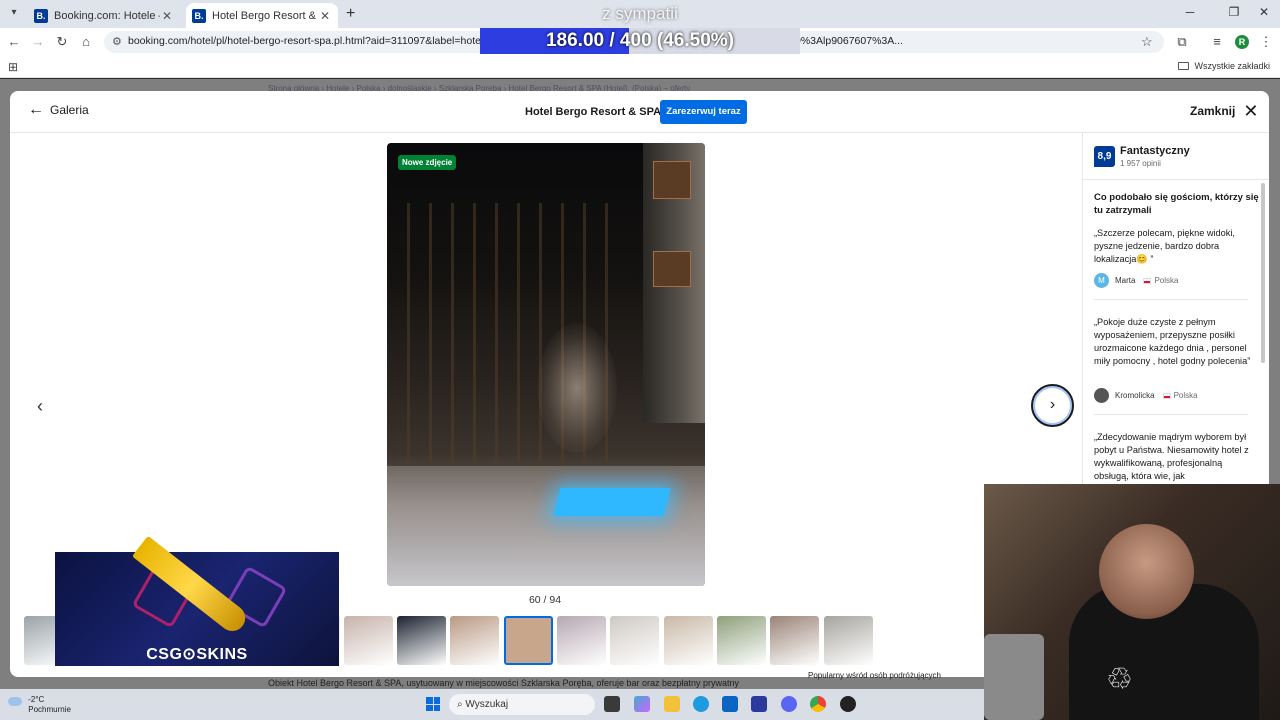 The image size is (1280, 720). I want to click on weather-condition: Pochmurnie, so click(49, 709).